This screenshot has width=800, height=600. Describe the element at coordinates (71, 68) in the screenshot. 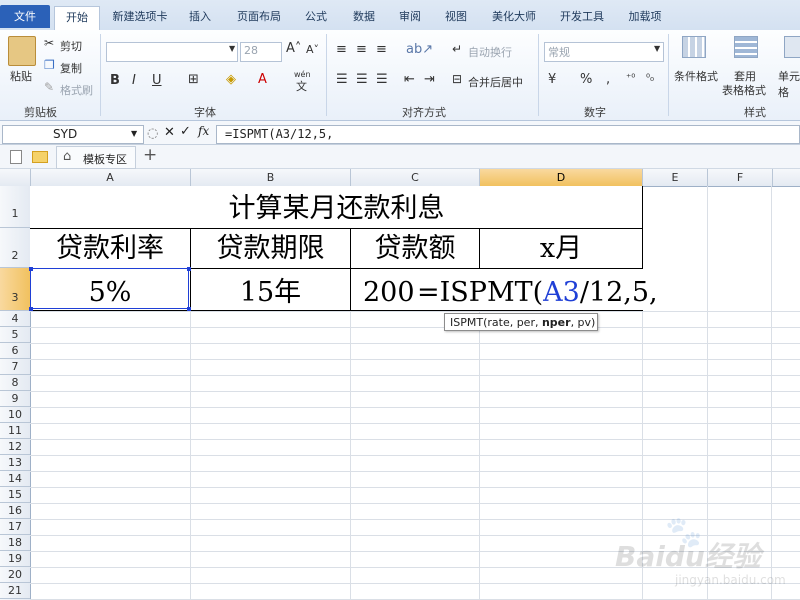

I see `copy-button: 复制` at that location.